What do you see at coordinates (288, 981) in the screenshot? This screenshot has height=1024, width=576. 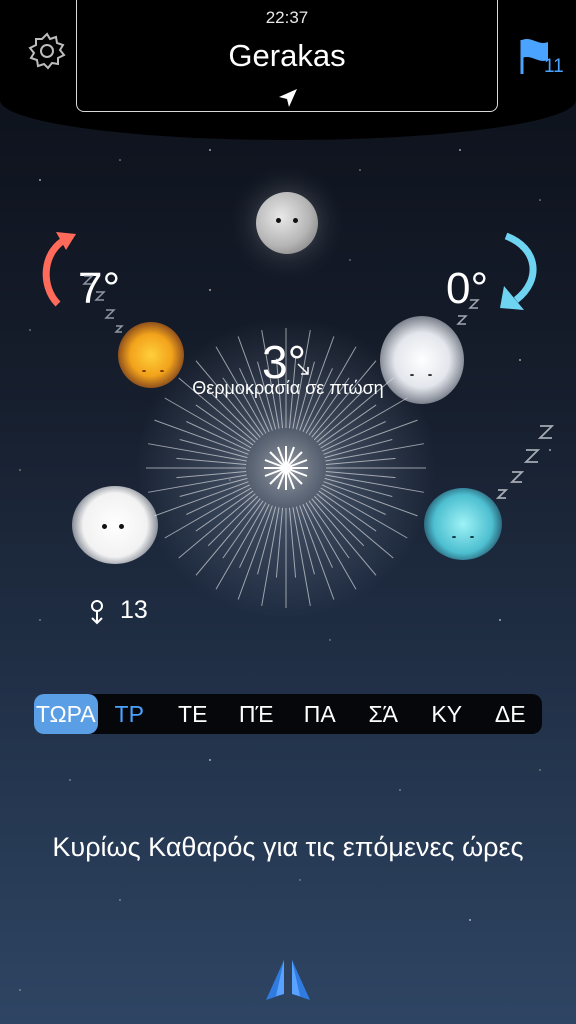 I see `app-logo-icon` at bounding box center [288, 981].